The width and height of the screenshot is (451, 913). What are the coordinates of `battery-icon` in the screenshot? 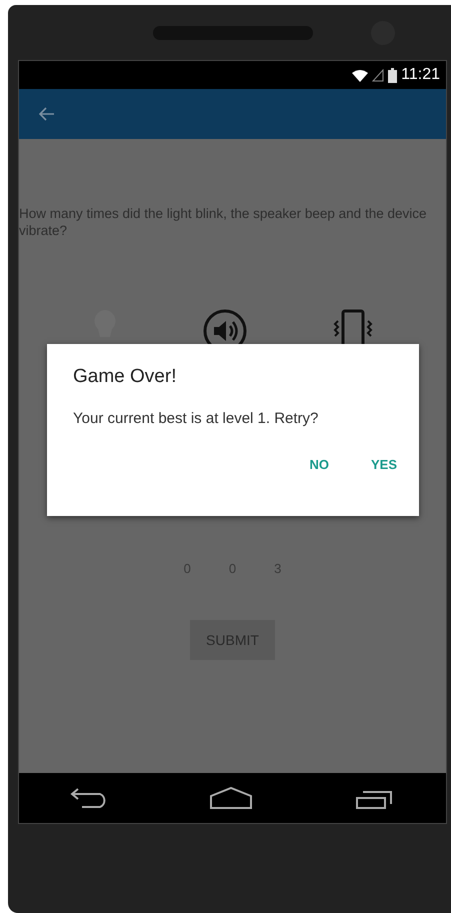 It's located at (393, 75).